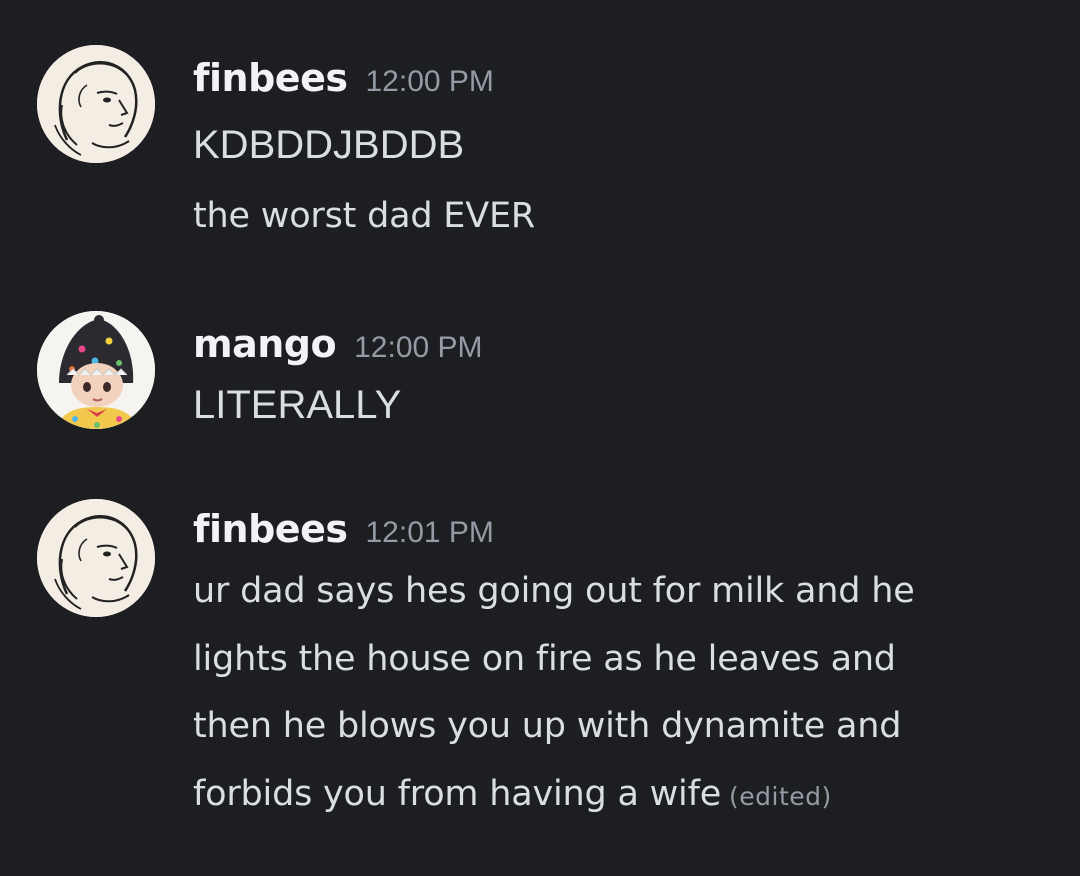 The height and width of the screenshot is (876, 1080). I want to click on message-text: KDBDDJBDDB, so click(329, 145).